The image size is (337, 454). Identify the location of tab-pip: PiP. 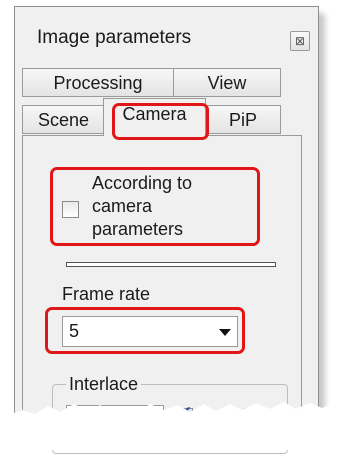
(243, 119).